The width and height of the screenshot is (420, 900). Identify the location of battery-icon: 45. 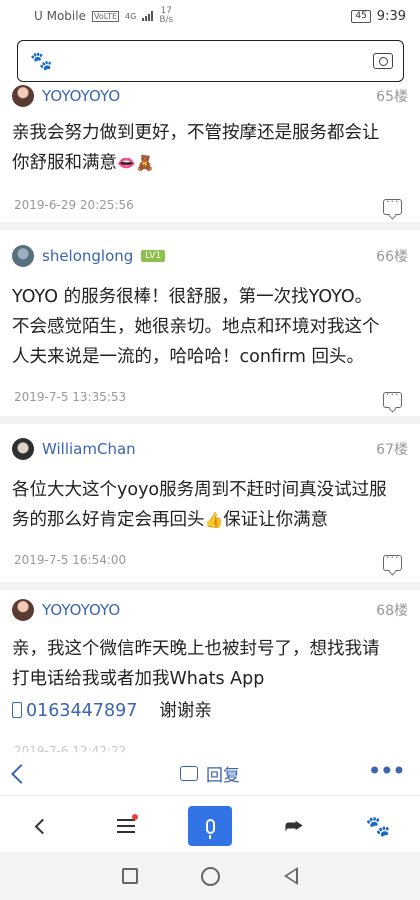
(361, 16).